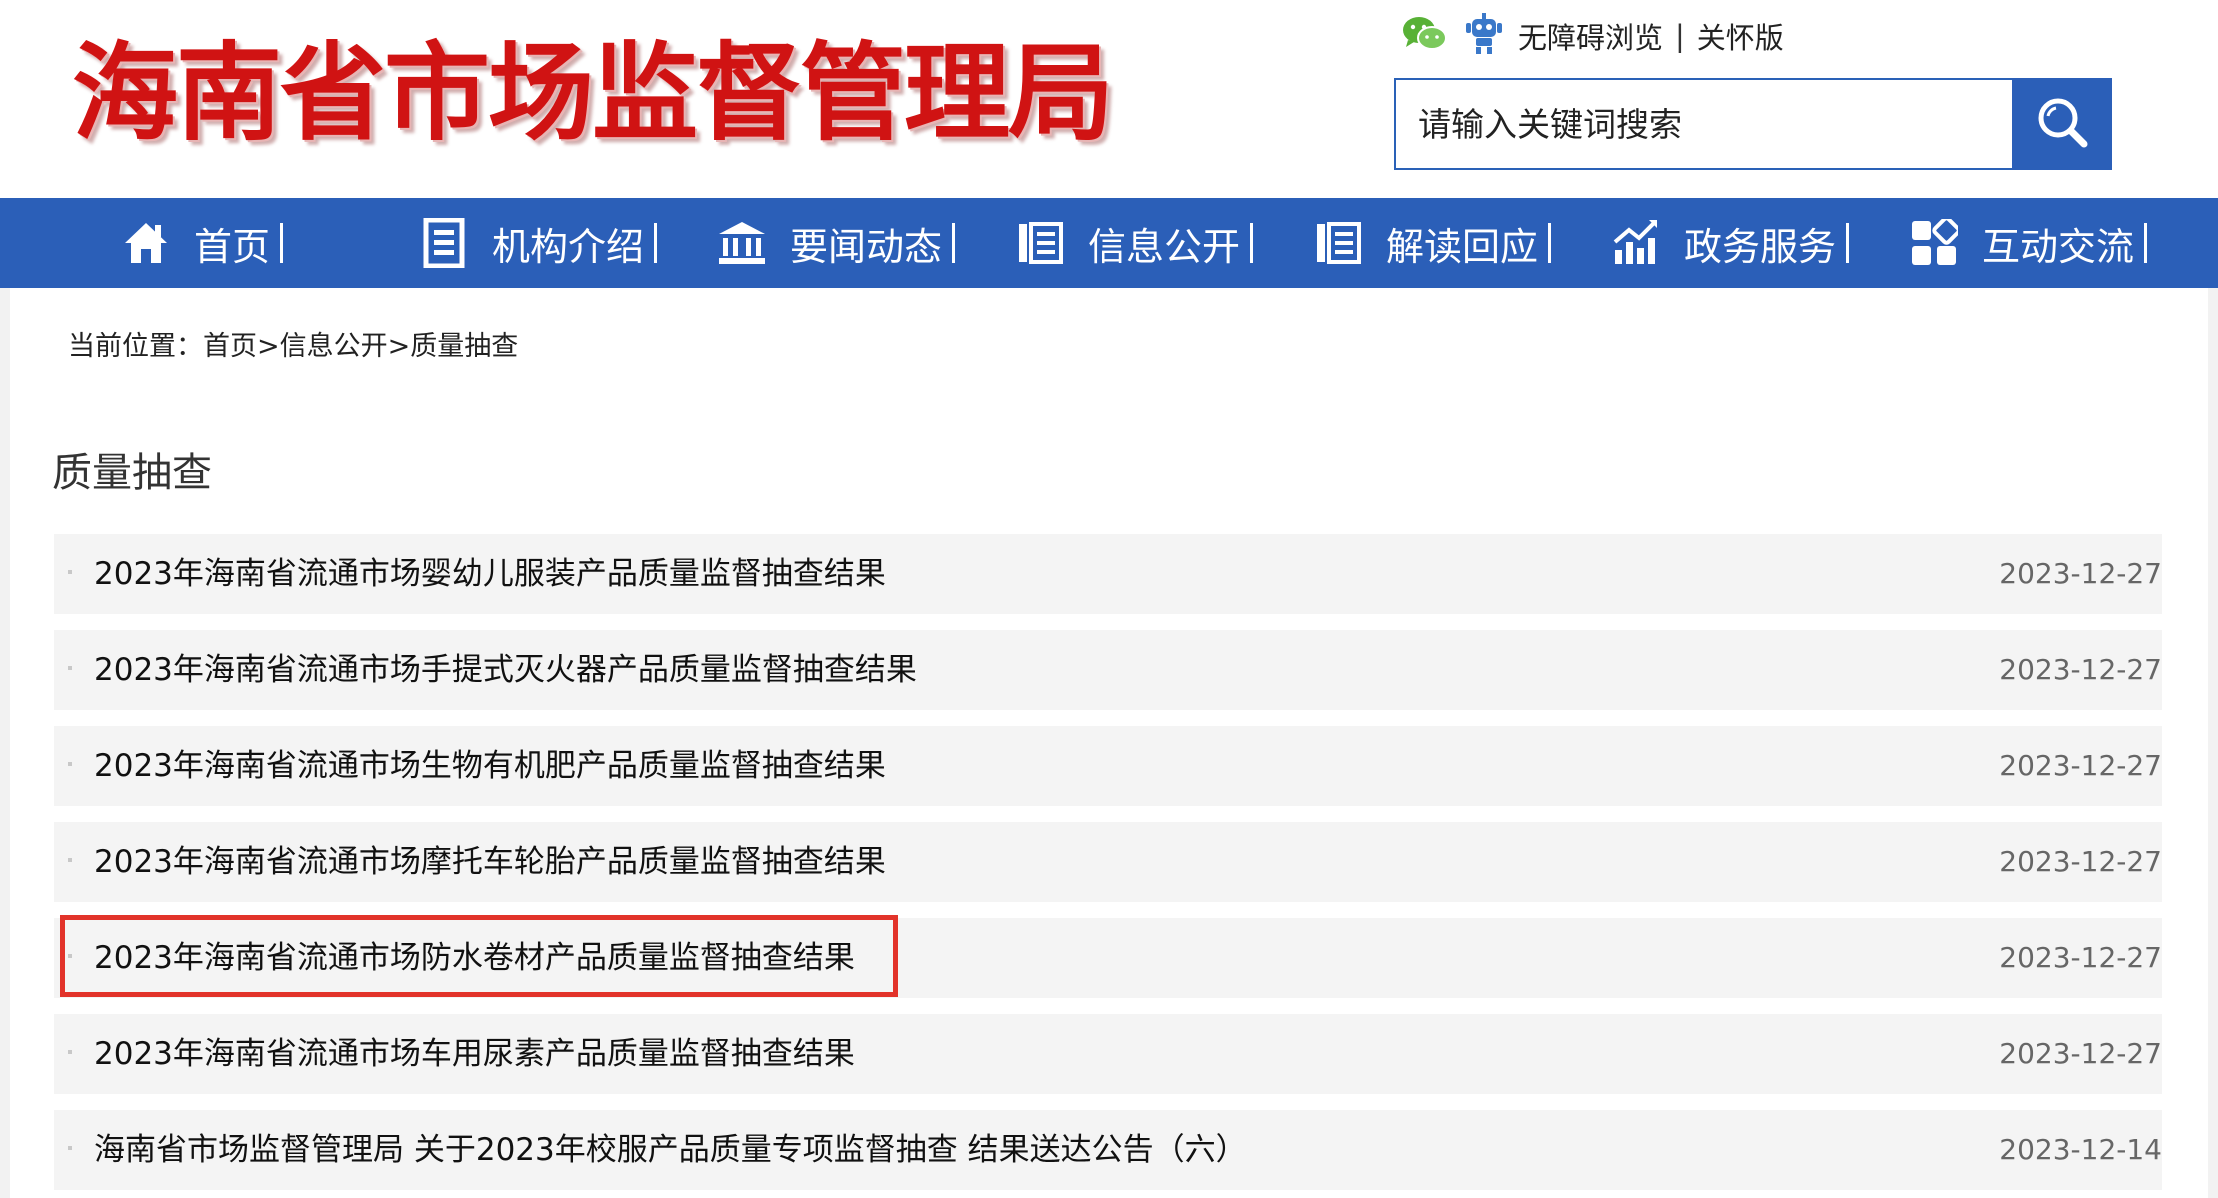 Image resolution: width=2218 pixels, height=1198 pixels. I want to click on article-title-link: 2023年海南省流通市场摩托车轮胎产品质量监督抽查结果, so click(490, 862).